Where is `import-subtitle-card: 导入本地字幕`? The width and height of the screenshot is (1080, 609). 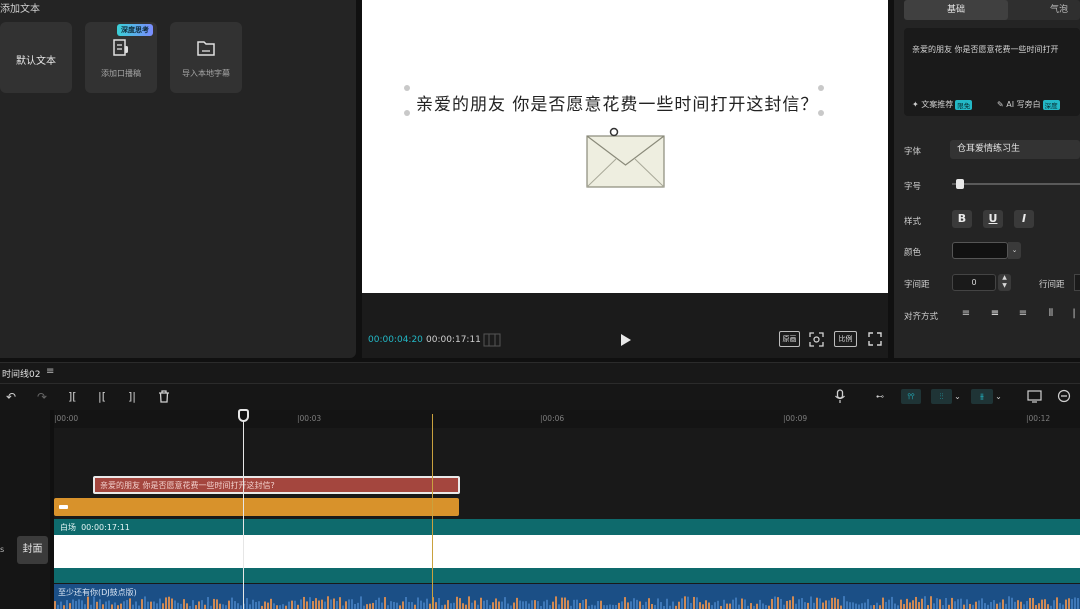
import-subtitle-card: 导入本地字幕 is located at coordinates (206, 57).